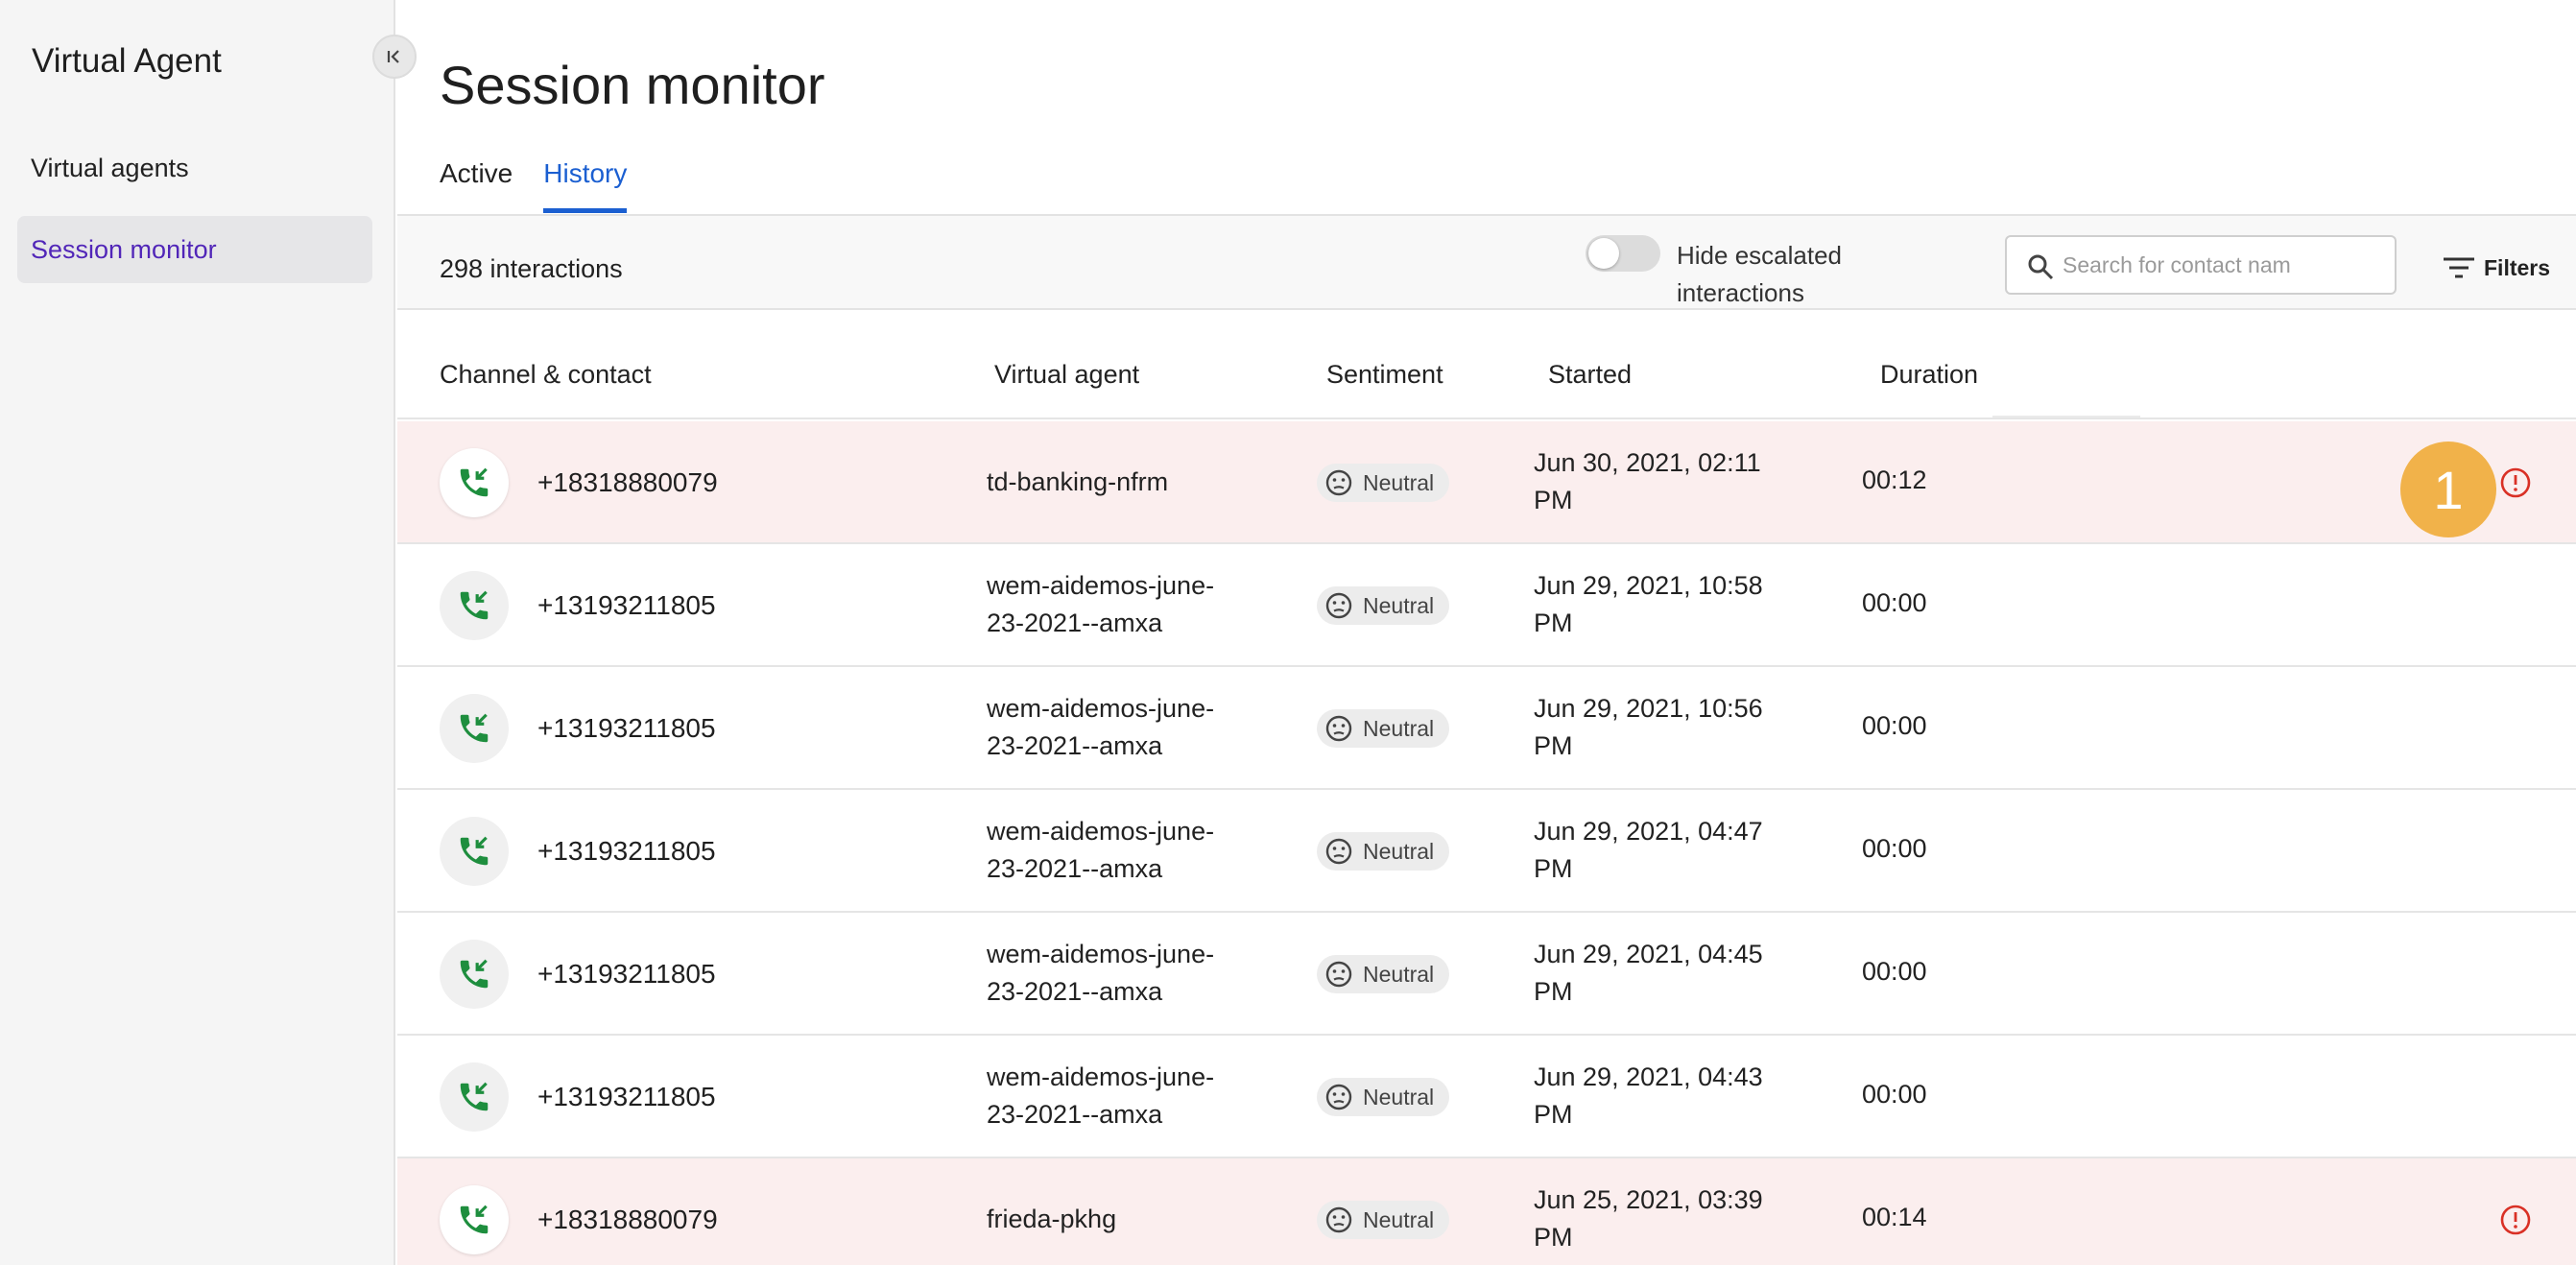 This screenshot has height=1265, width=2576. What do you see at coordinates (1078, 481) in the screenshot?
I see `virtual-agent-name: td-banking-nfrm` at bounding box center [1078, 481].